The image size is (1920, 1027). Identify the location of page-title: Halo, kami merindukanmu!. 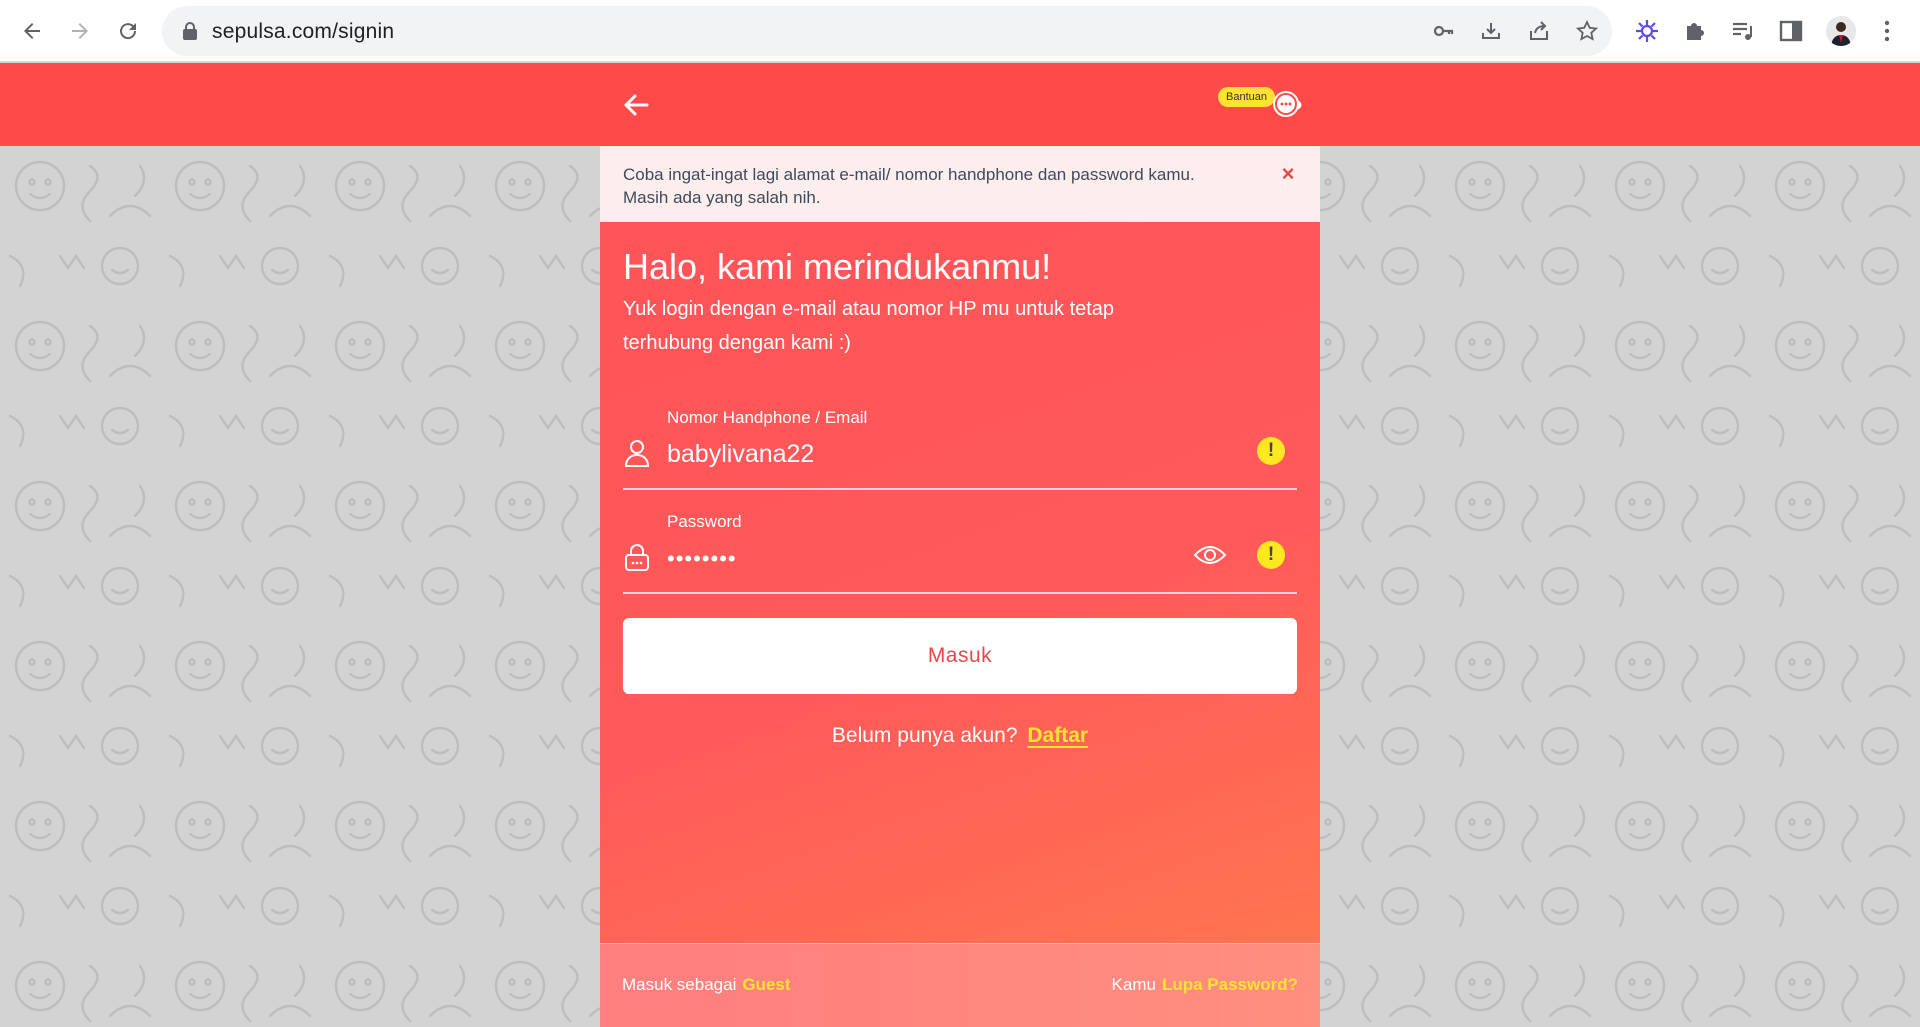
(837, 266).